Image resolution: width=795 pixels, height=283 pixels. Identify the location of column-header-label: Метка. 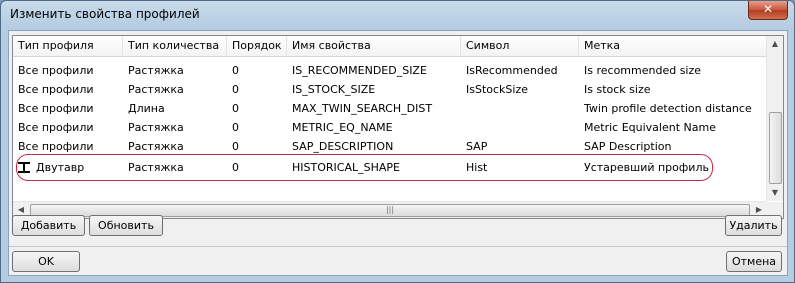
(673, 46).